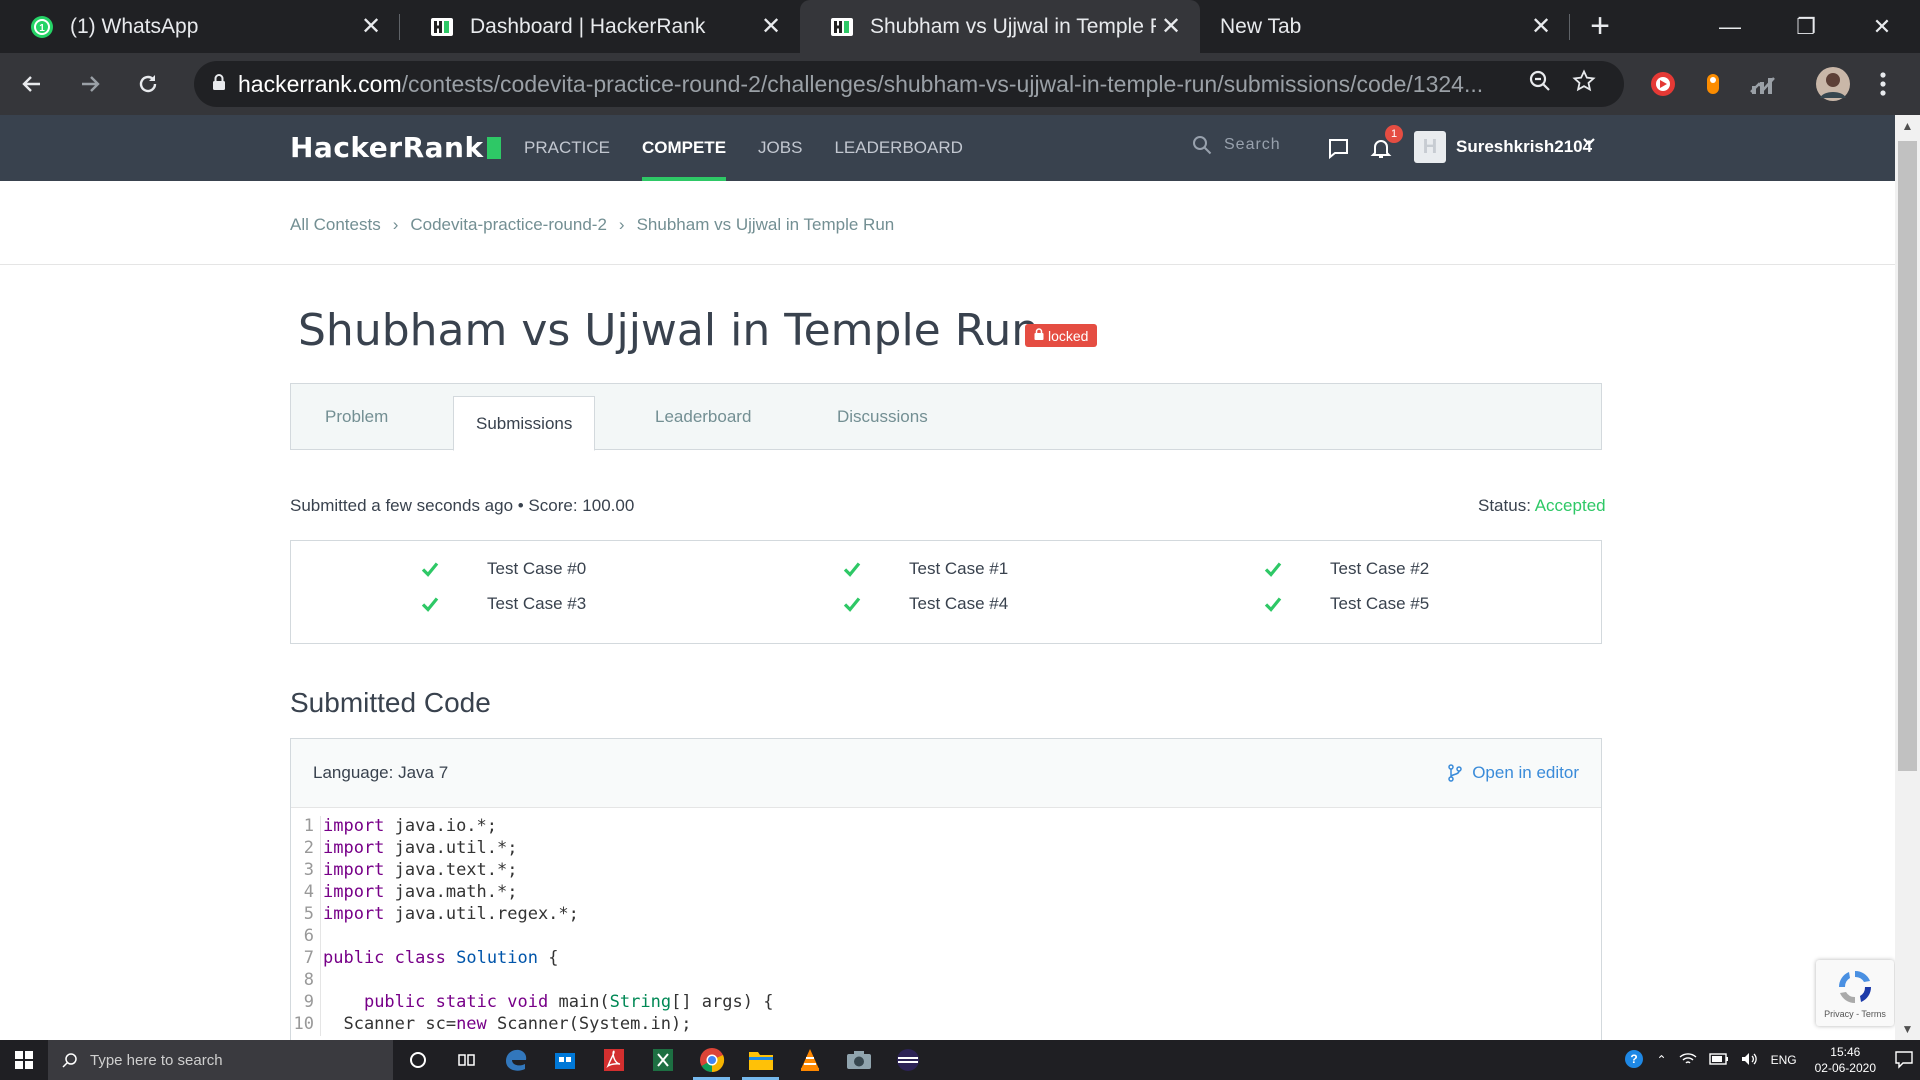  I want to click on excel-icon, so click(662, 1060).